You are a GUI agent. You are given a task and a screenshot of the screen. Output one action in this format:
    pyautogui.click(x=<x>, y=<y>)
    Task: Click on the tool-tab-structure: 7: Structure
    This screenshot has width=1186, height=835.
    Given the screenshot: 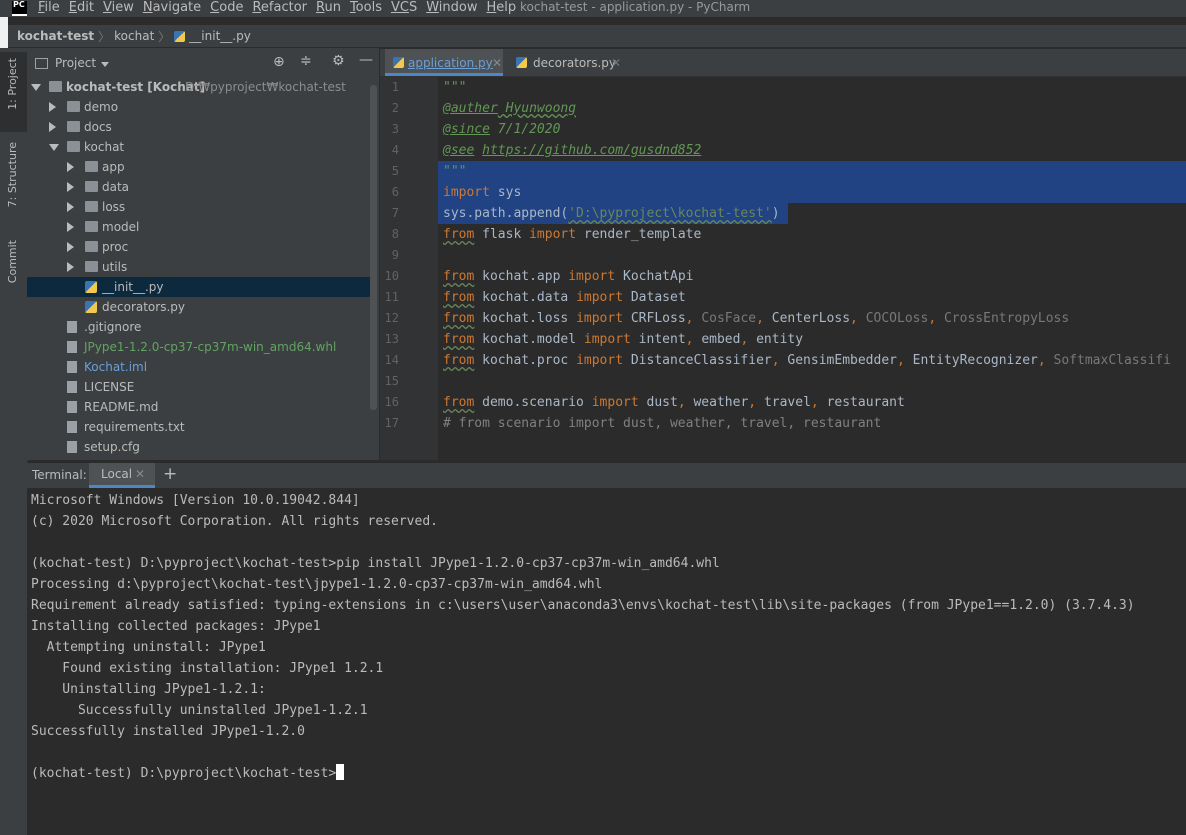 What is the action you would take?
    pyautogui.click(x=12, y=174)
    